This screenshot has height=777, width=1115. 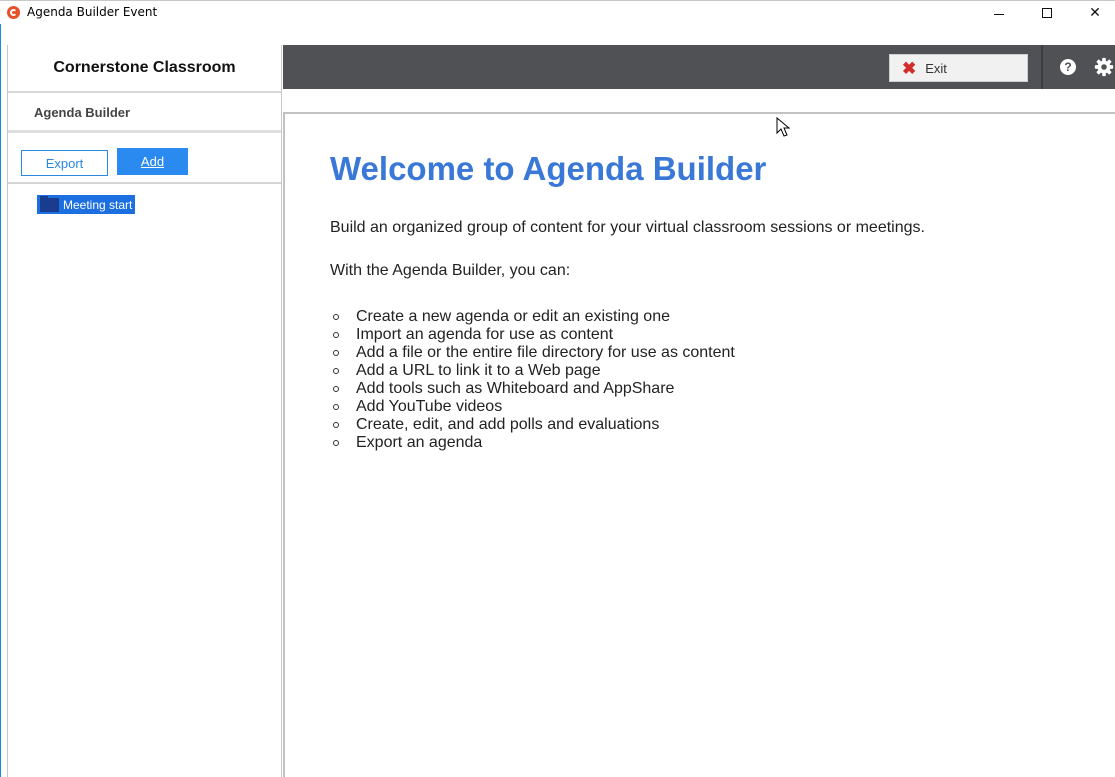 I want to click on export-button: Export, so click(x=64, y=163).